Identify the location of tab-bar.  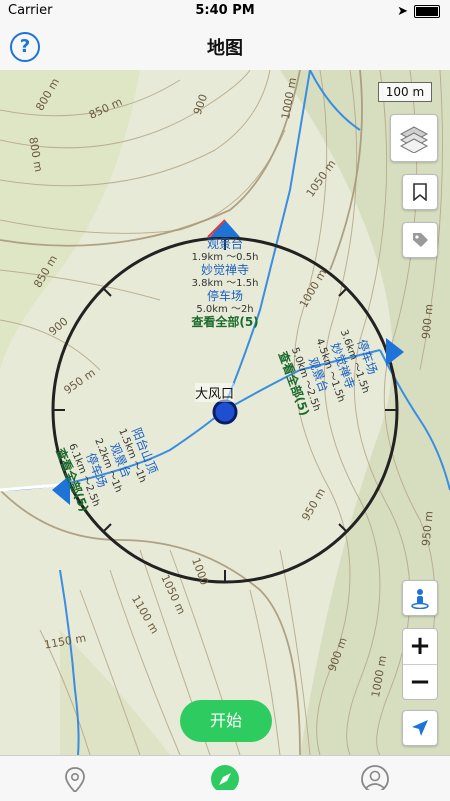
(225, 778).